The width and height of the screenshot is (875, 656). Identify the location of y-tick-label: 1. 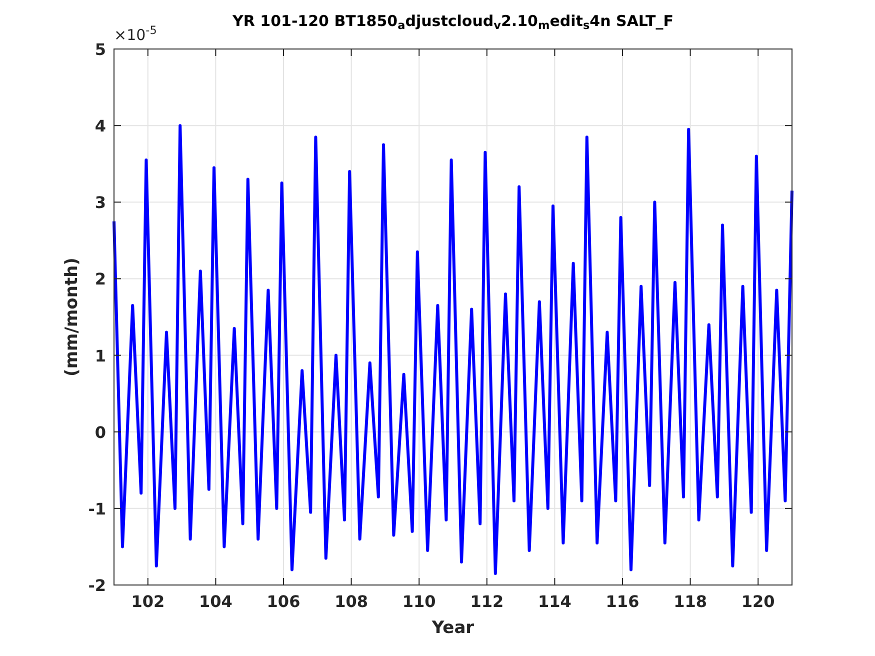
(100, 356).